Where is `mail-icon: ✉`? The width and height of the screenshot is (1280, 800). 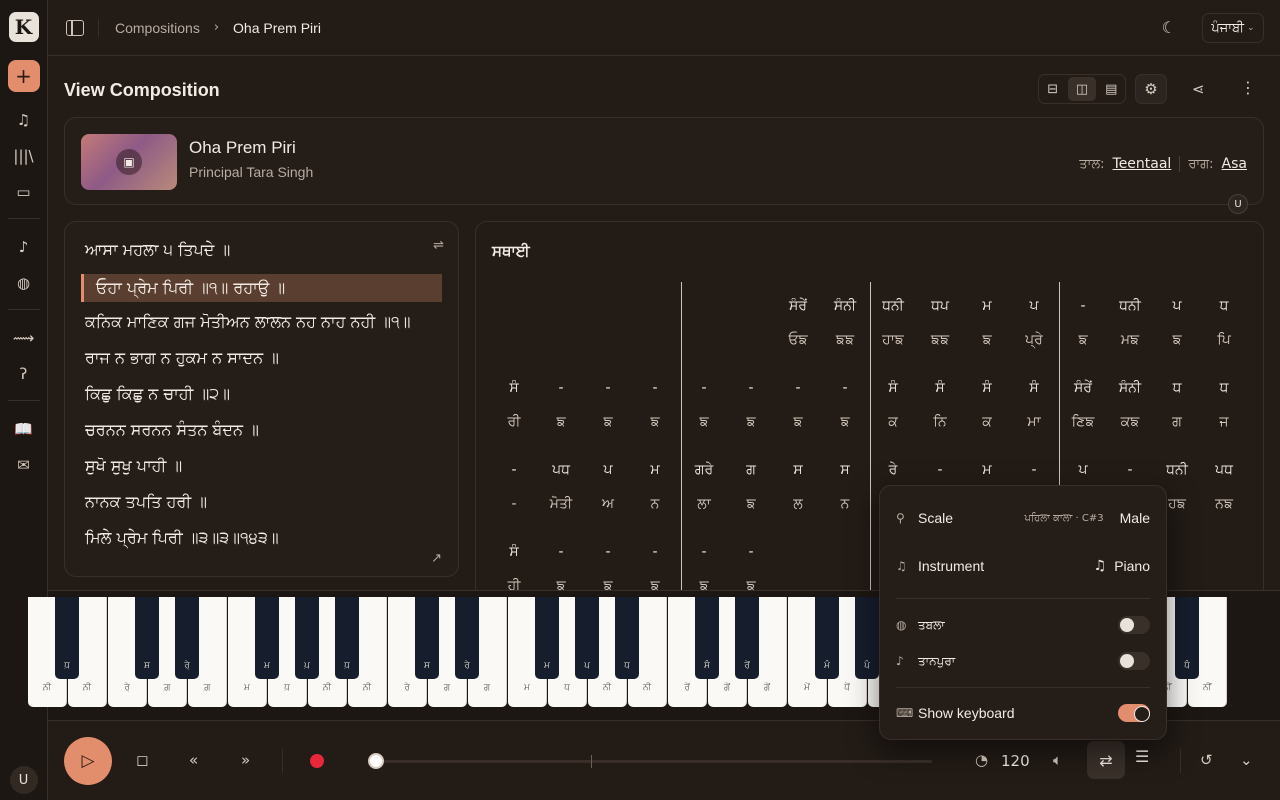 mail-icon: ✉ is located at coordinates (24, 465).